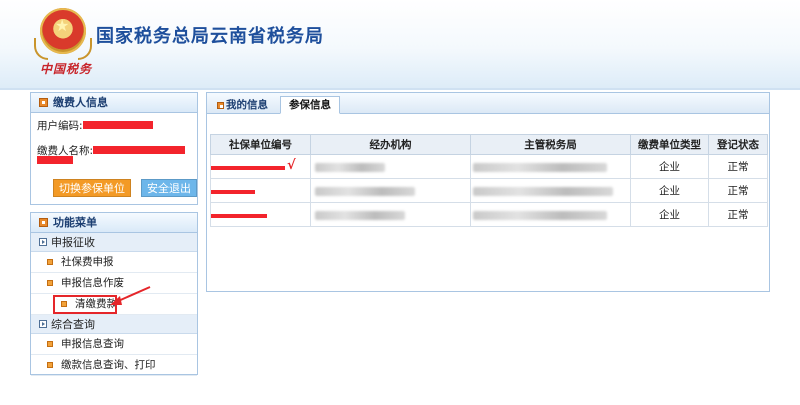 The height and width of the screenshot is (405, 800). I want to click on payer-info-panel: 缴费人信息 用户编码: 缴费人名称: 切换参保单位 安全退出, so click(114, 148).